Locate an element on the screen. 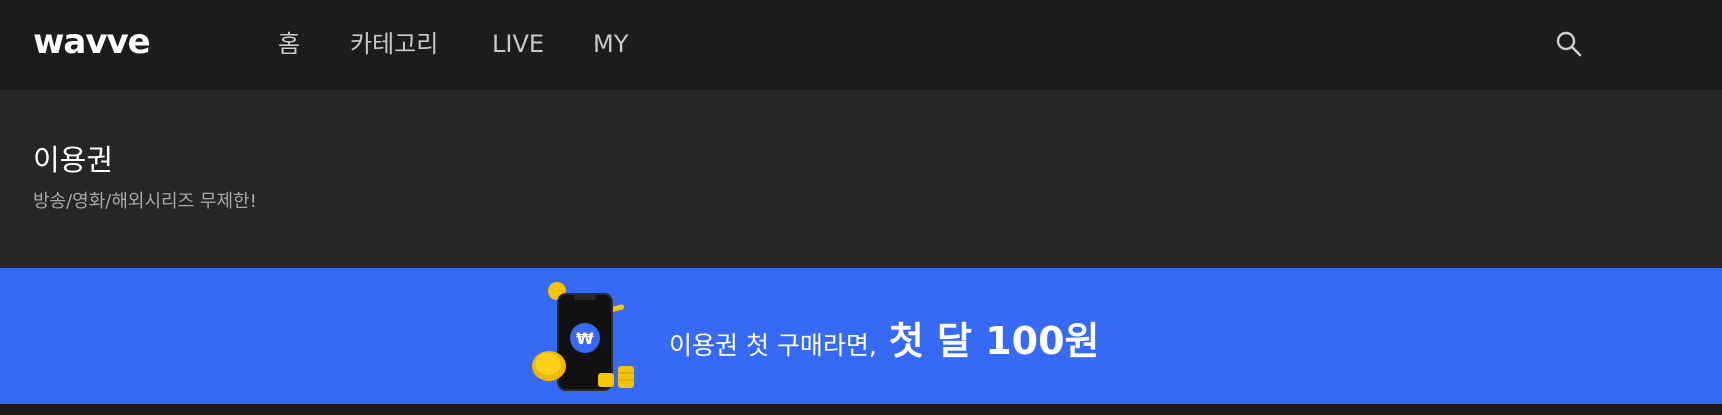  banner-text: 이용권 첫 구매라면, 첫 달 100원 is located at coordinates (884, 336).